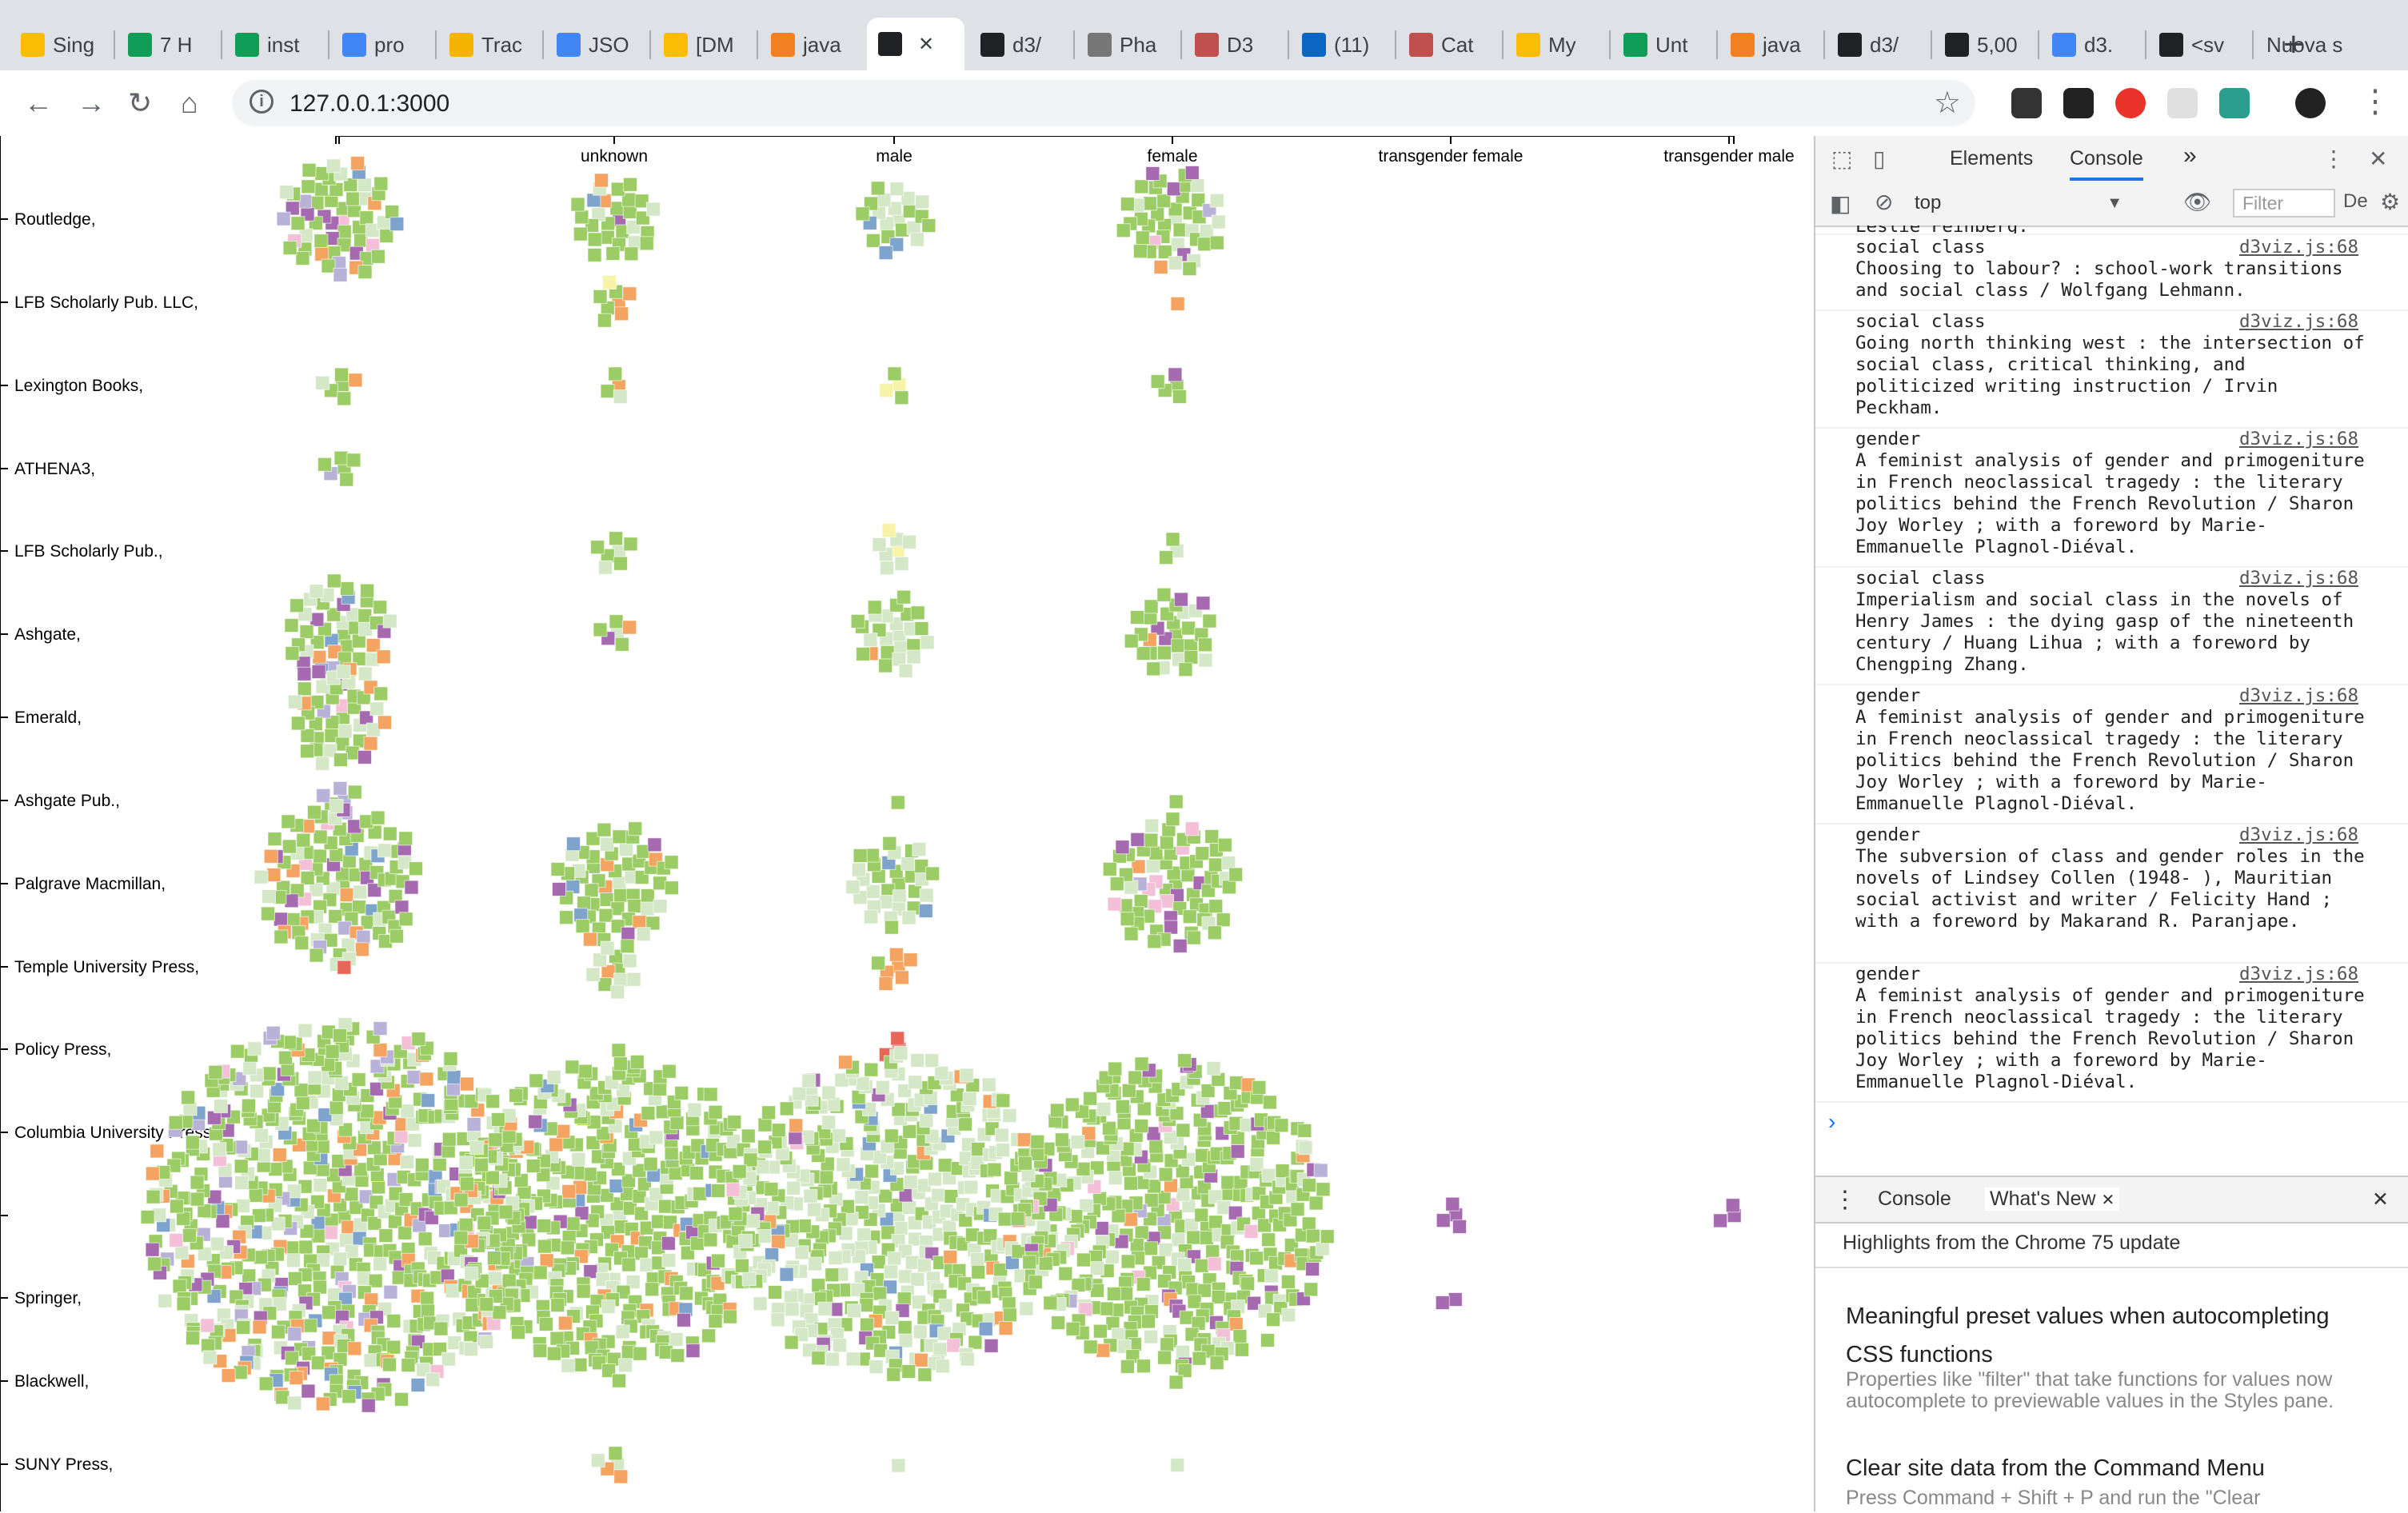 This screenshot has width=2408, height=1513. Describe the element at coordinates (1103, 103) in the screenshot. I see `address-bar: i 127.0.0.1:3000 ☆` at that location.